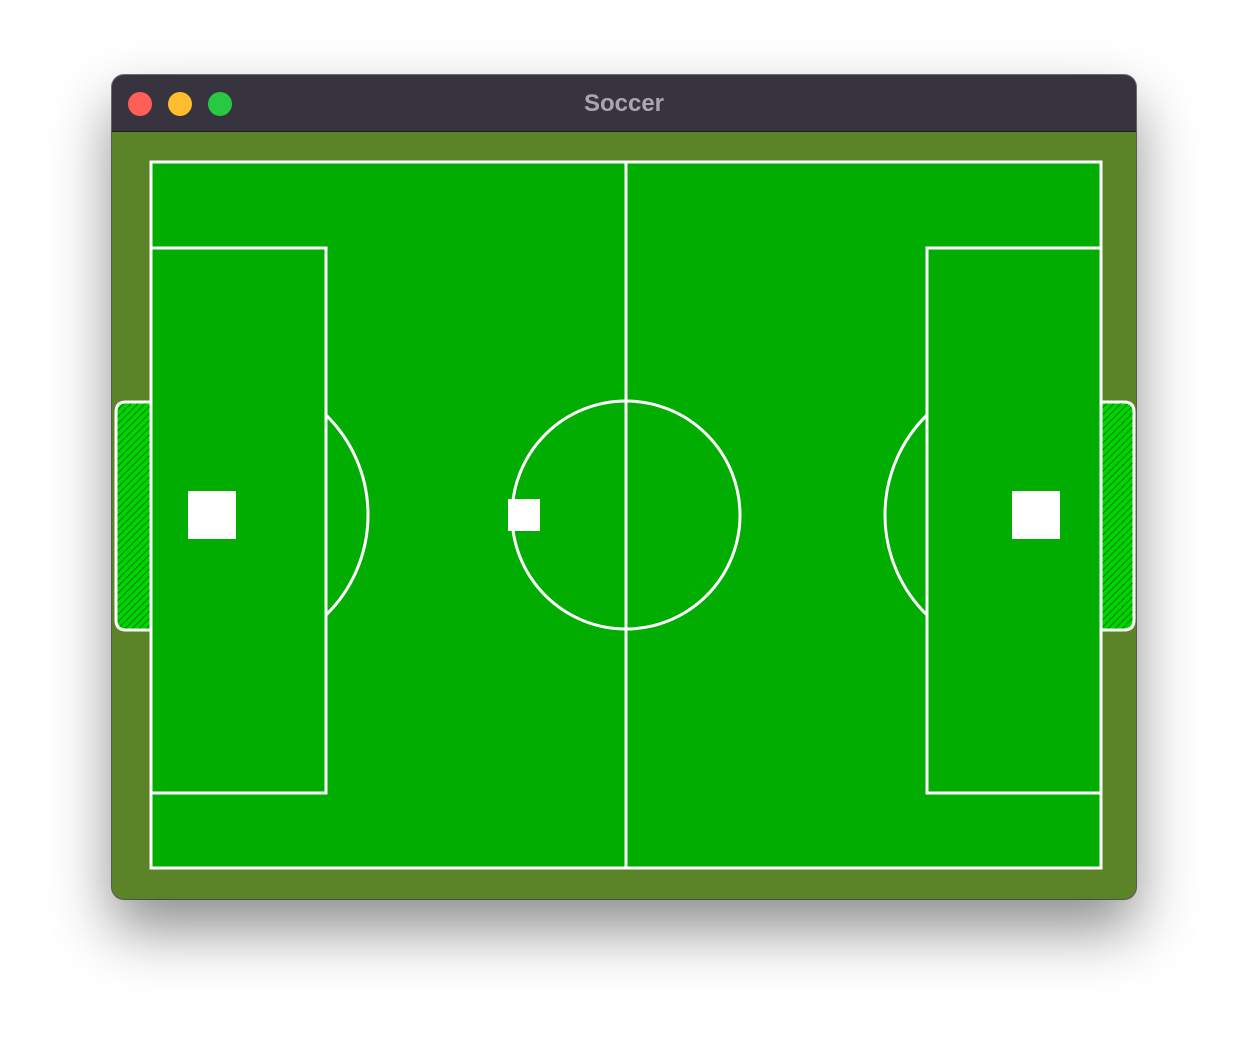 The image size is (1248, 1048). What do you see at coordinates (1036, 515) in the screenshot?
I see `right-player` at bounding box center [1036, 515].